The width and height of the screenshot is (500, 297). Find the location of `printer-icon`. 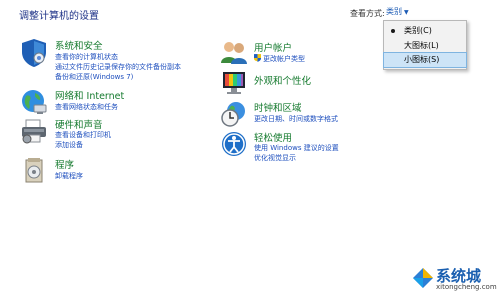

printer-icon is located at coordinates (34, 133).